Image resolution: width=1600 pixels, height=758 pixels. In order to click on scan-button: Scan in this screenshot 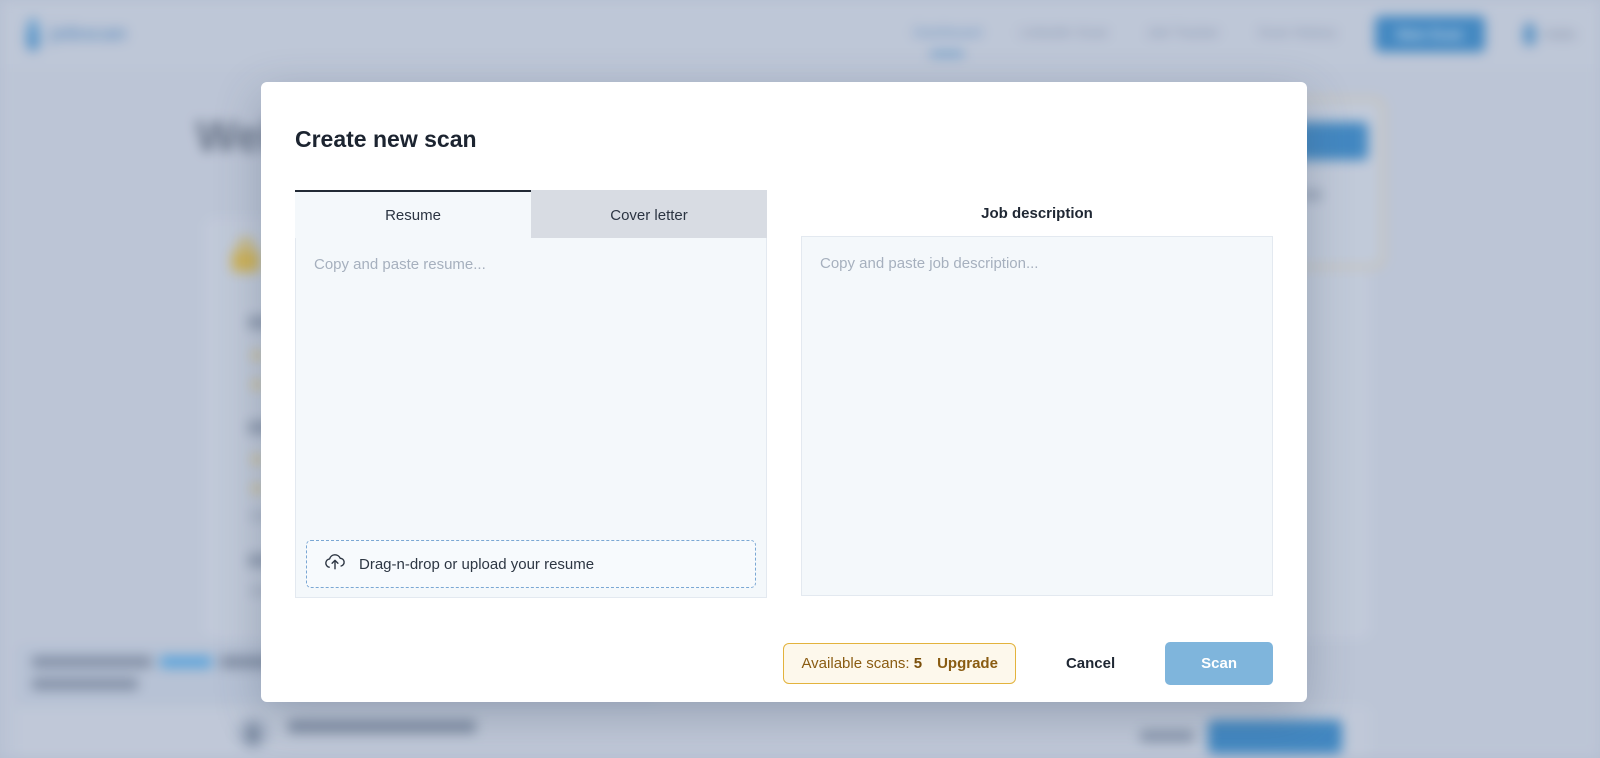, I will do `click(1219, 663)`.